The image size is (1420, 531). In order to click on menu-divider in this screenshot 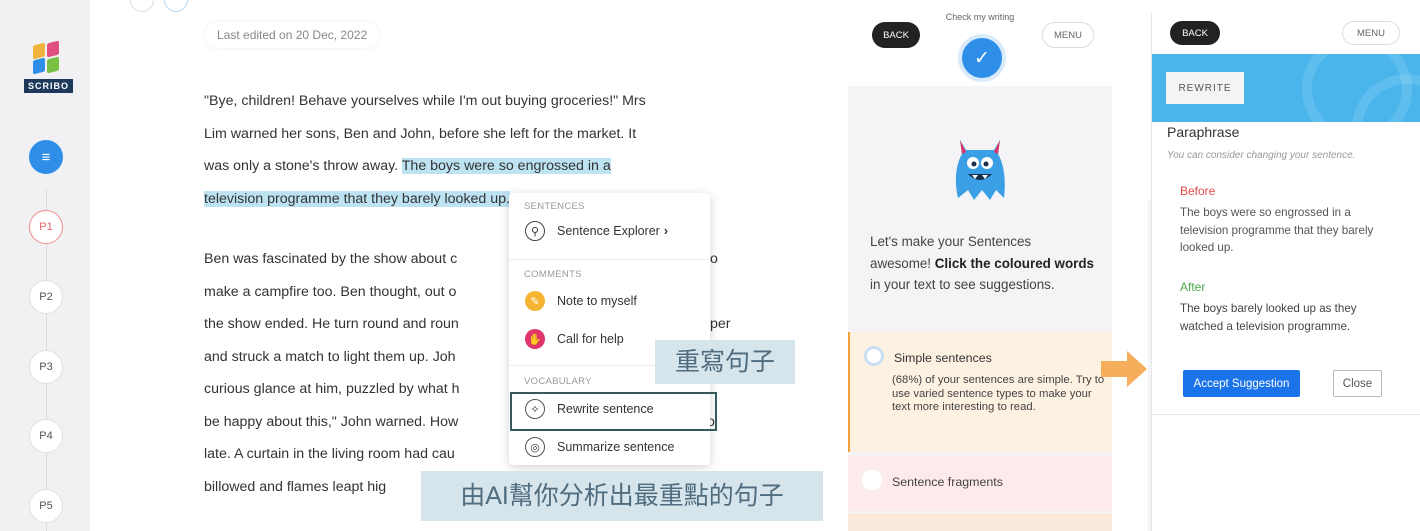, I will do `click(609, 259)`.